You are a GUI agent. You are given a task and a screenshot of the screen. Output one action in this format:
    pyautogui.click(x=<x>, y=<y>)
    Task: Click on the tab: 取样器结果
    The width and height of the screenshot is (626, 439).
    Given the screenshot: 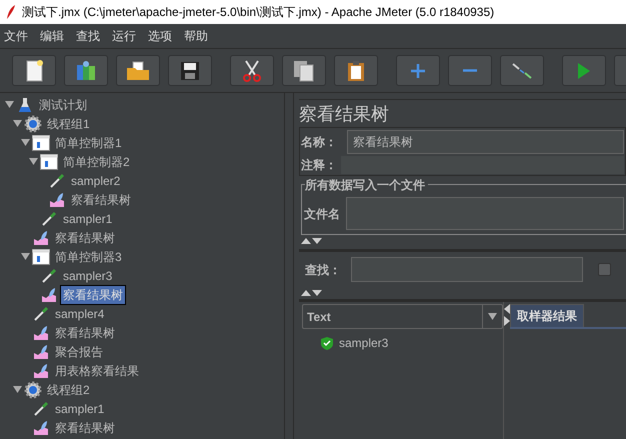 What is the action you would take?
    pyautogui.click(x=547, y=315)
    